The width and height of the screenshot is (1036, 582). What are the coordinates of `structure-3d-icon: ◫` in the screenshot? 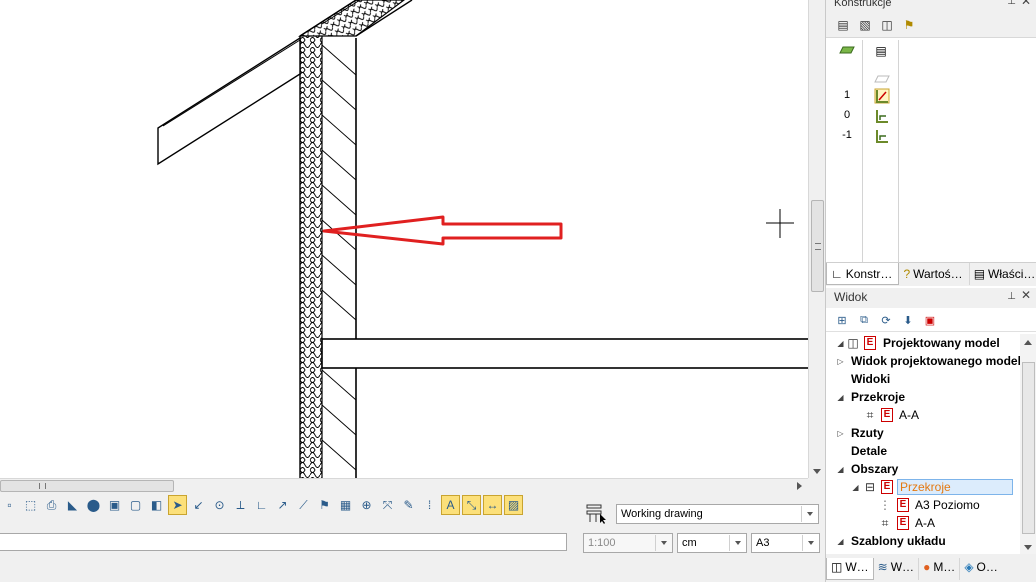 It's located at (887, 25).